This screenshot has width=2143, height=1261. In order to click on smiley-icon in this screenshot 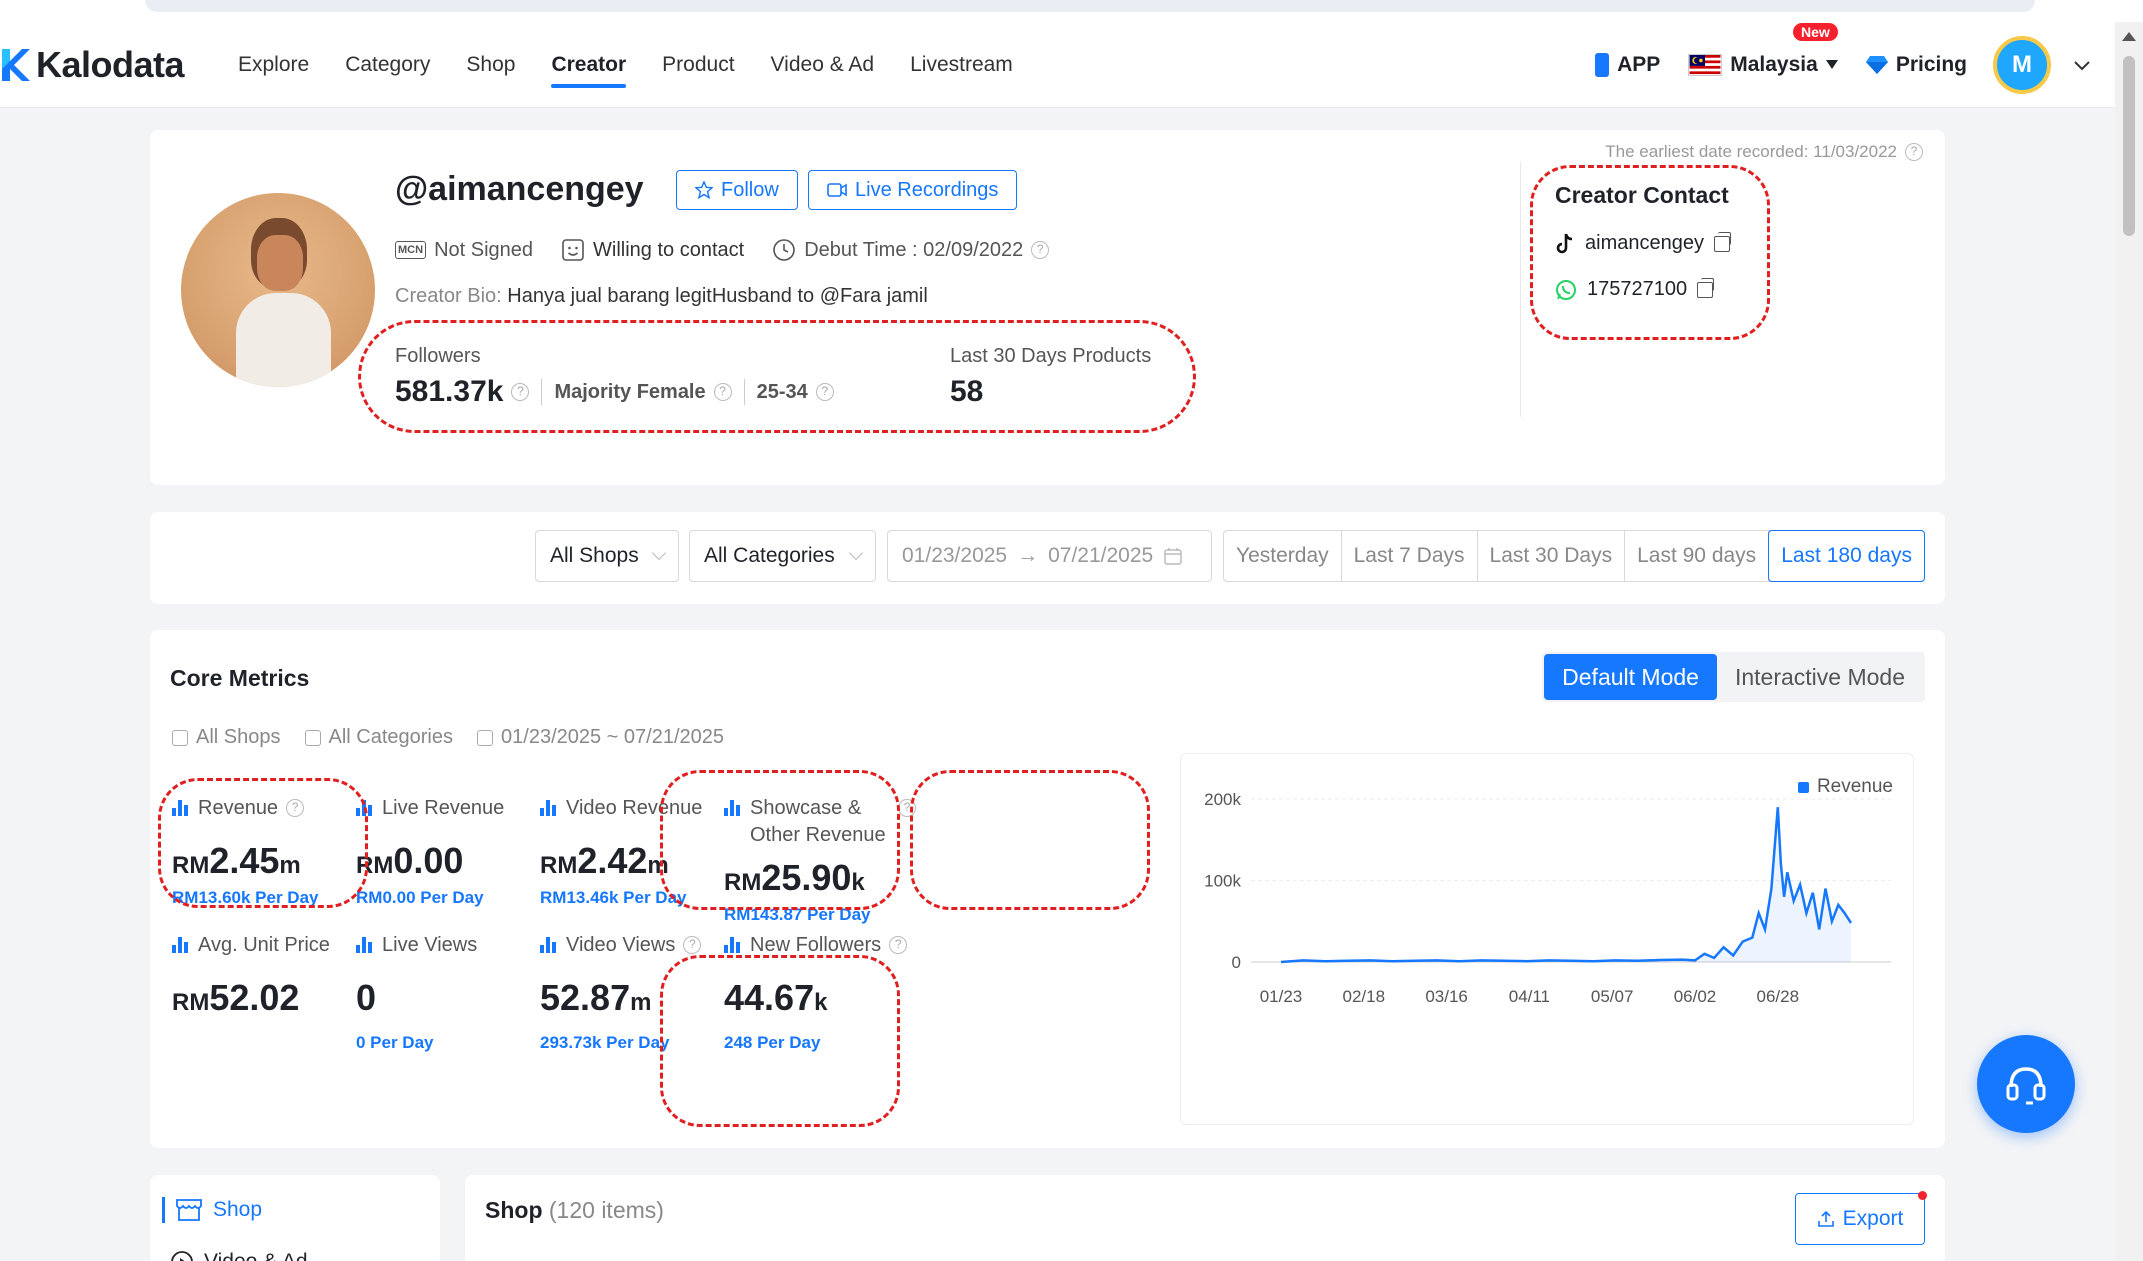, I will do `click(573, 250)`.